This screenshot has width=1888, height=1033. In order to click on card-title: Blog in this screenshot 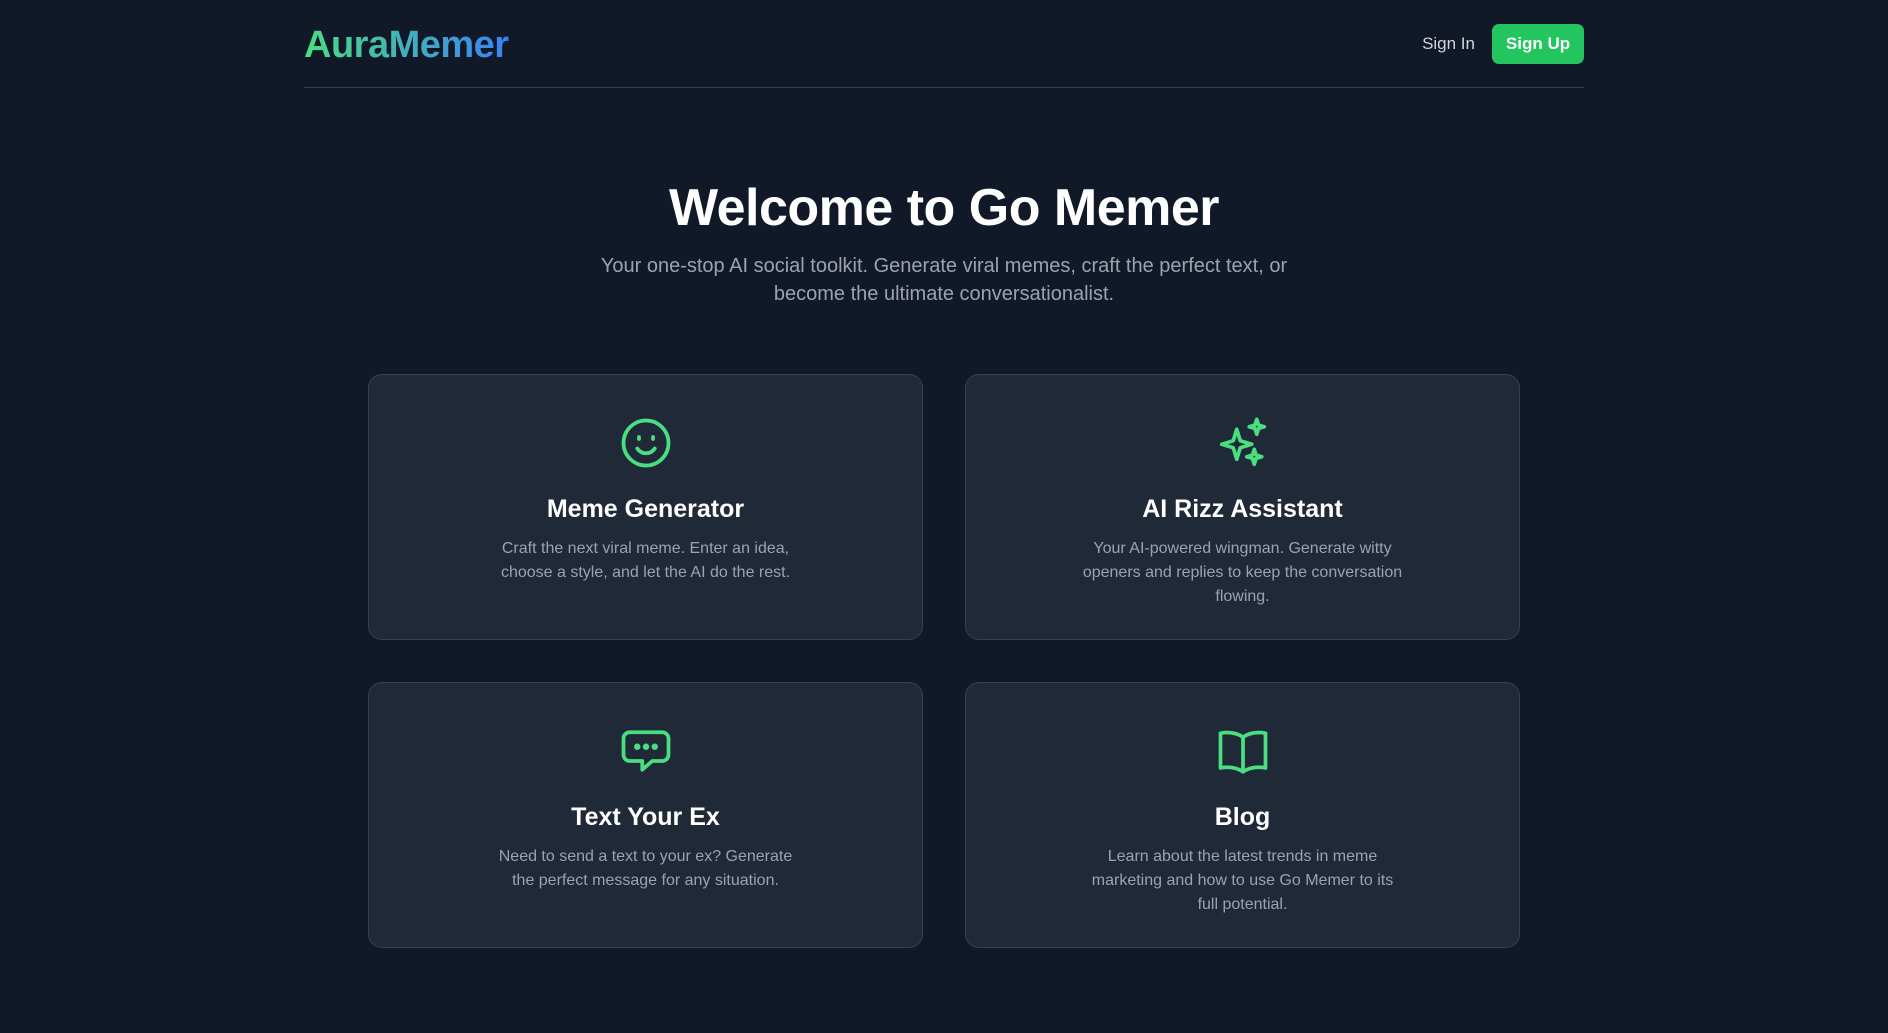, I will do `click(1242, 817)`.